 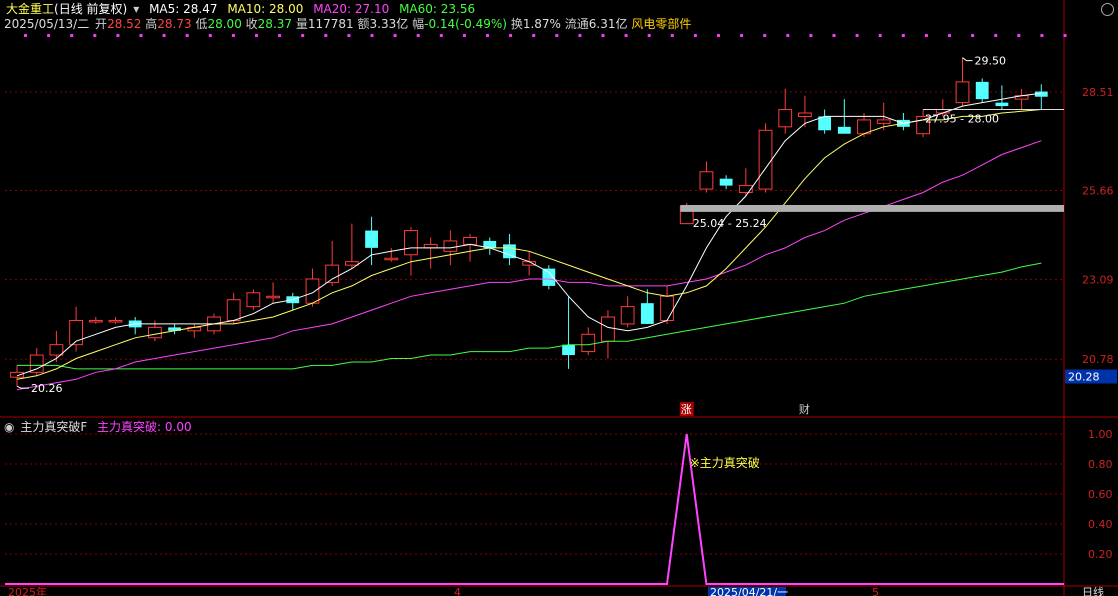 I want to click on signal-label: ※主力真突破, so click(x=725, y=462).